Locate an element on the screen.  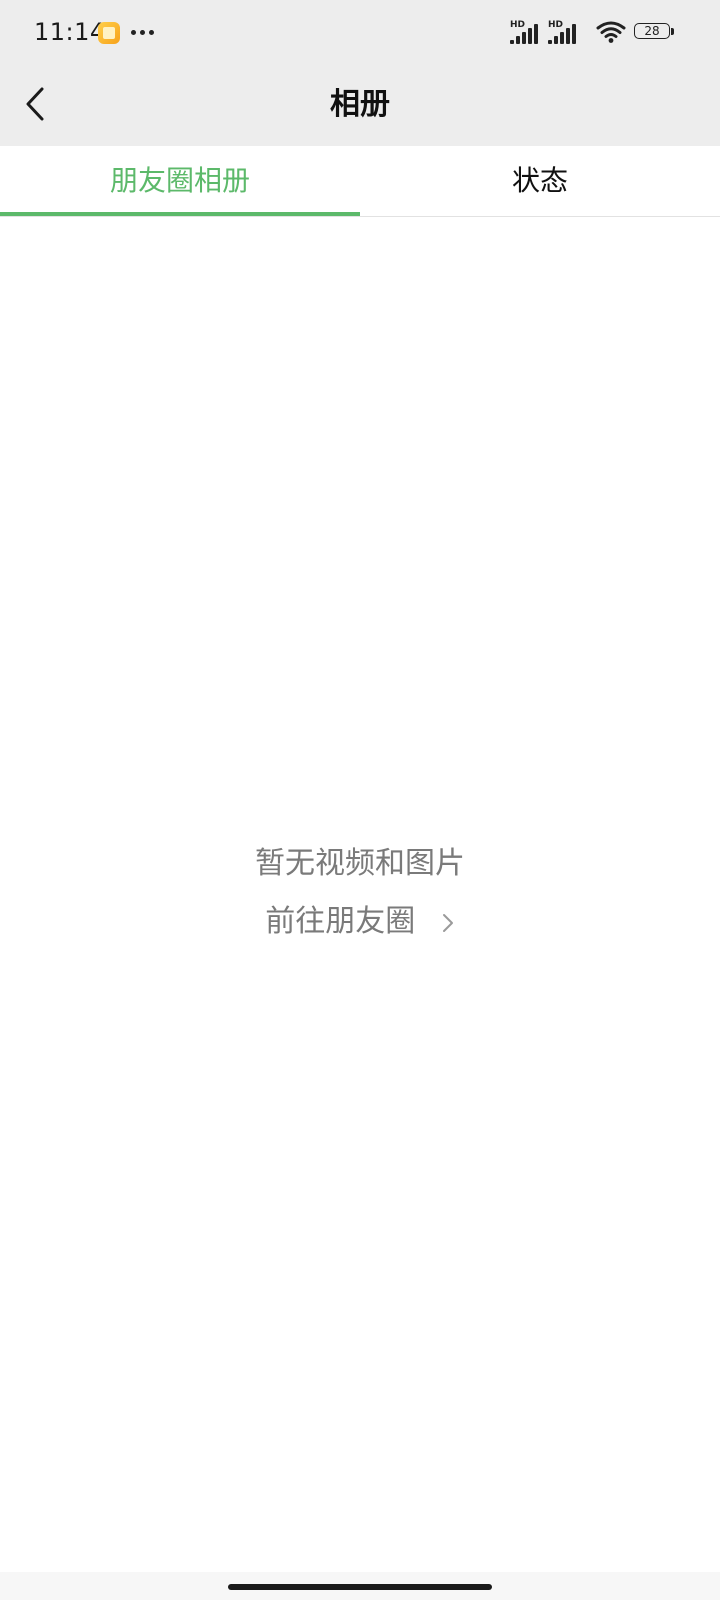
battery-level: 28 is located at coordinates (652, 31).